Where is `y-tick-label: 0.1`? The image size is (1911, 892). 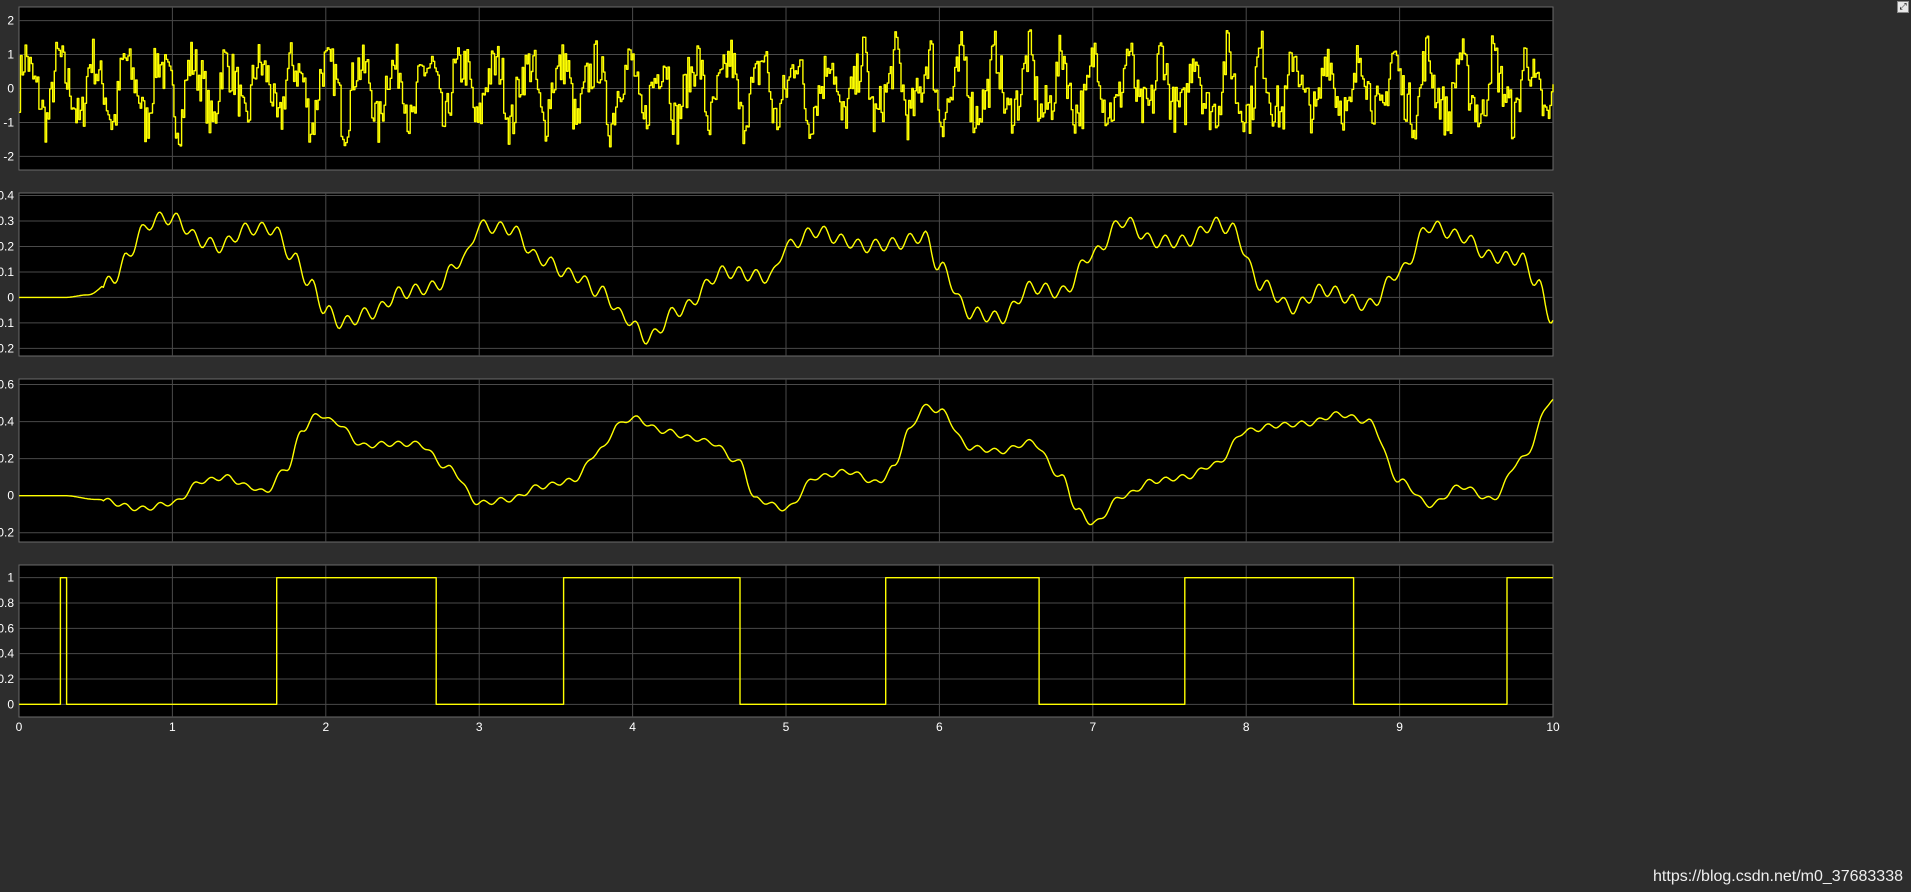
y-tick-label: 0.1 is located at coordinates (7, 272).